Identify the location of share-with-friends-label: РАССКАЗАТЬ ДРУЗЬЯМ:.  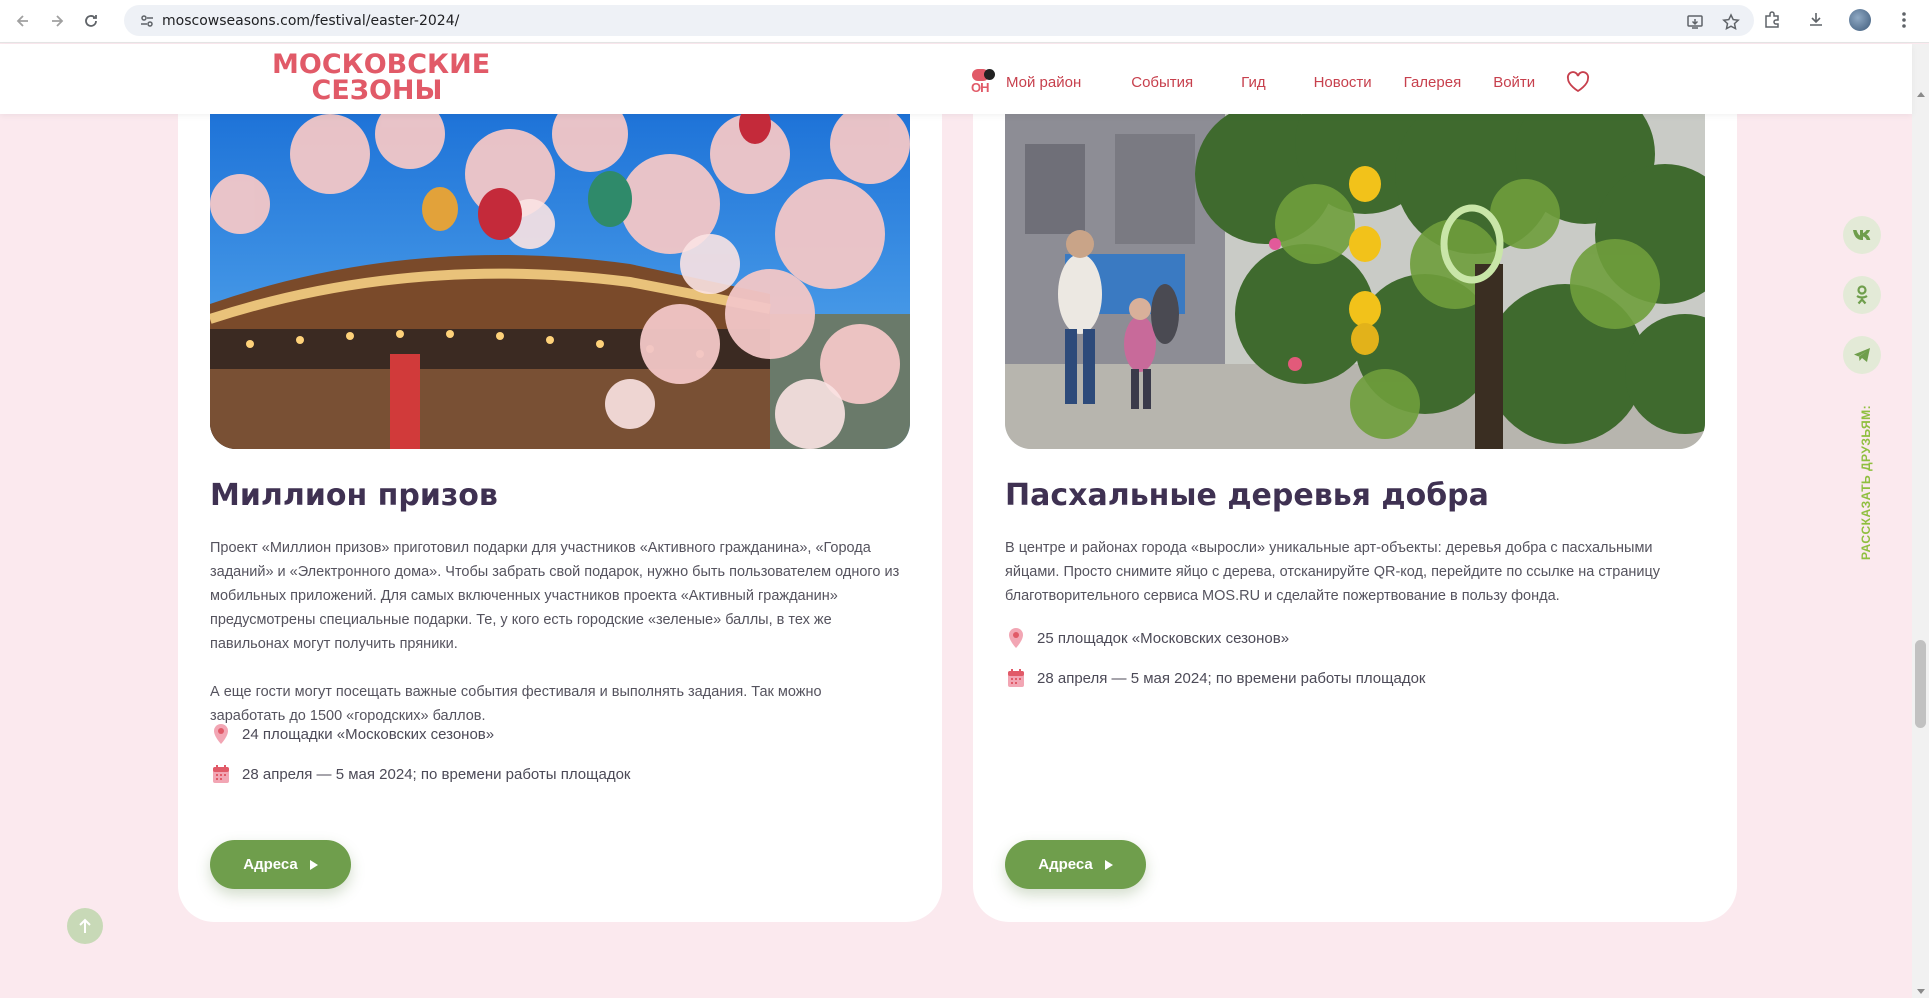
(1866, 482).